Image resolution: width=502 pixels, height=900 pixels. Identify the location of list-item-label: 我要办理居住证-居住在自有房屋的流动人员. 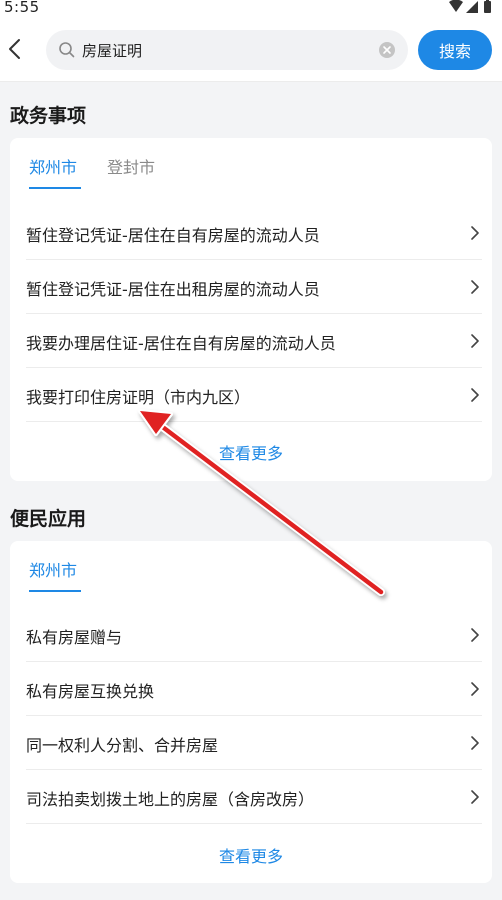
(181, 343).